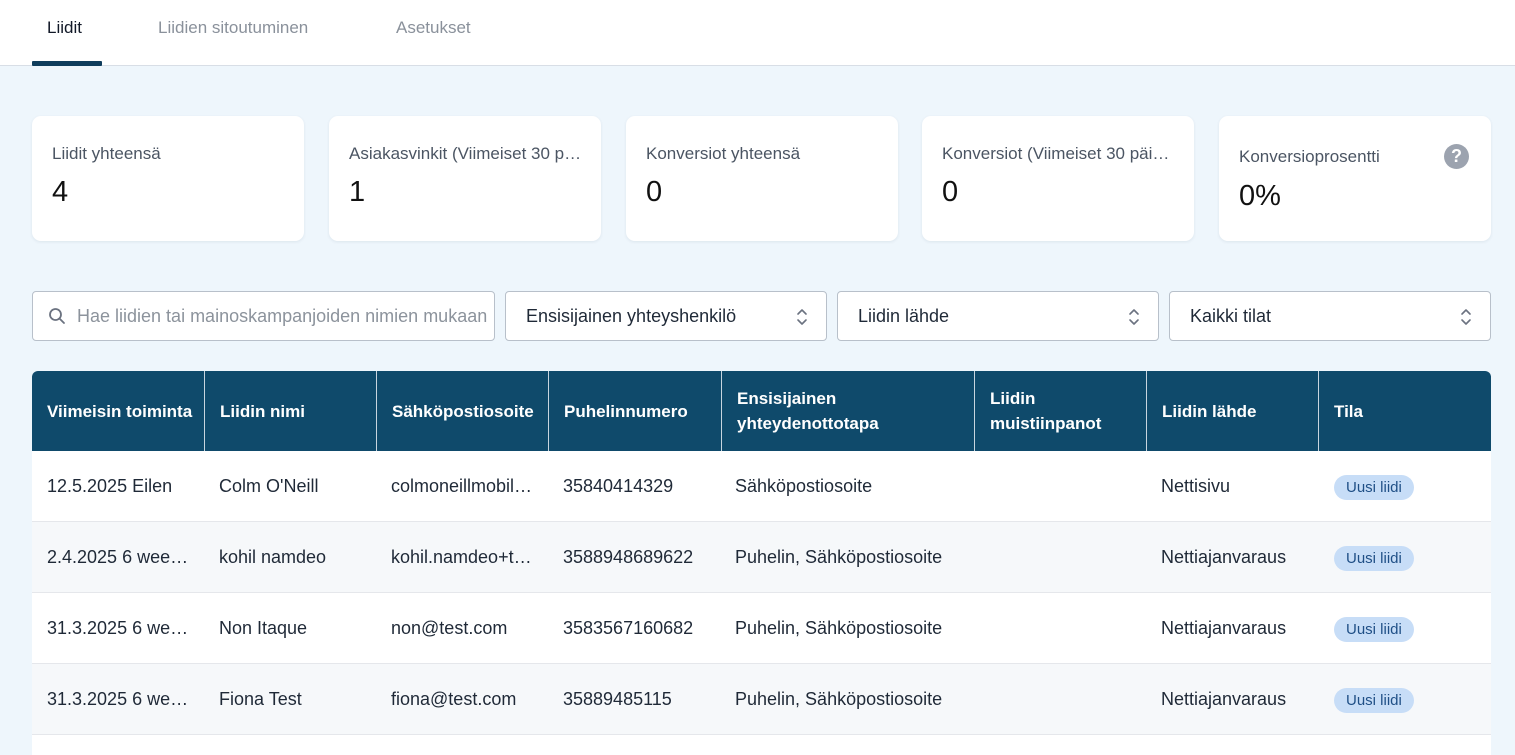 The image size is (1515, 755). I want to click on search-input, so click(287, 316).